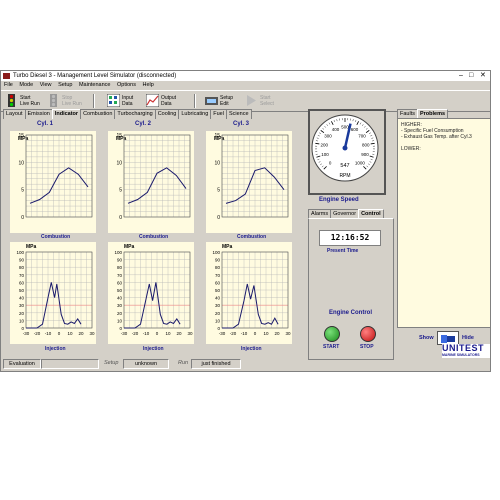  What do you see at coordinates (135, 114) in the screenshot?
I see `tab-turbocharging: Turbocharging` at bounding box center [135, 114].